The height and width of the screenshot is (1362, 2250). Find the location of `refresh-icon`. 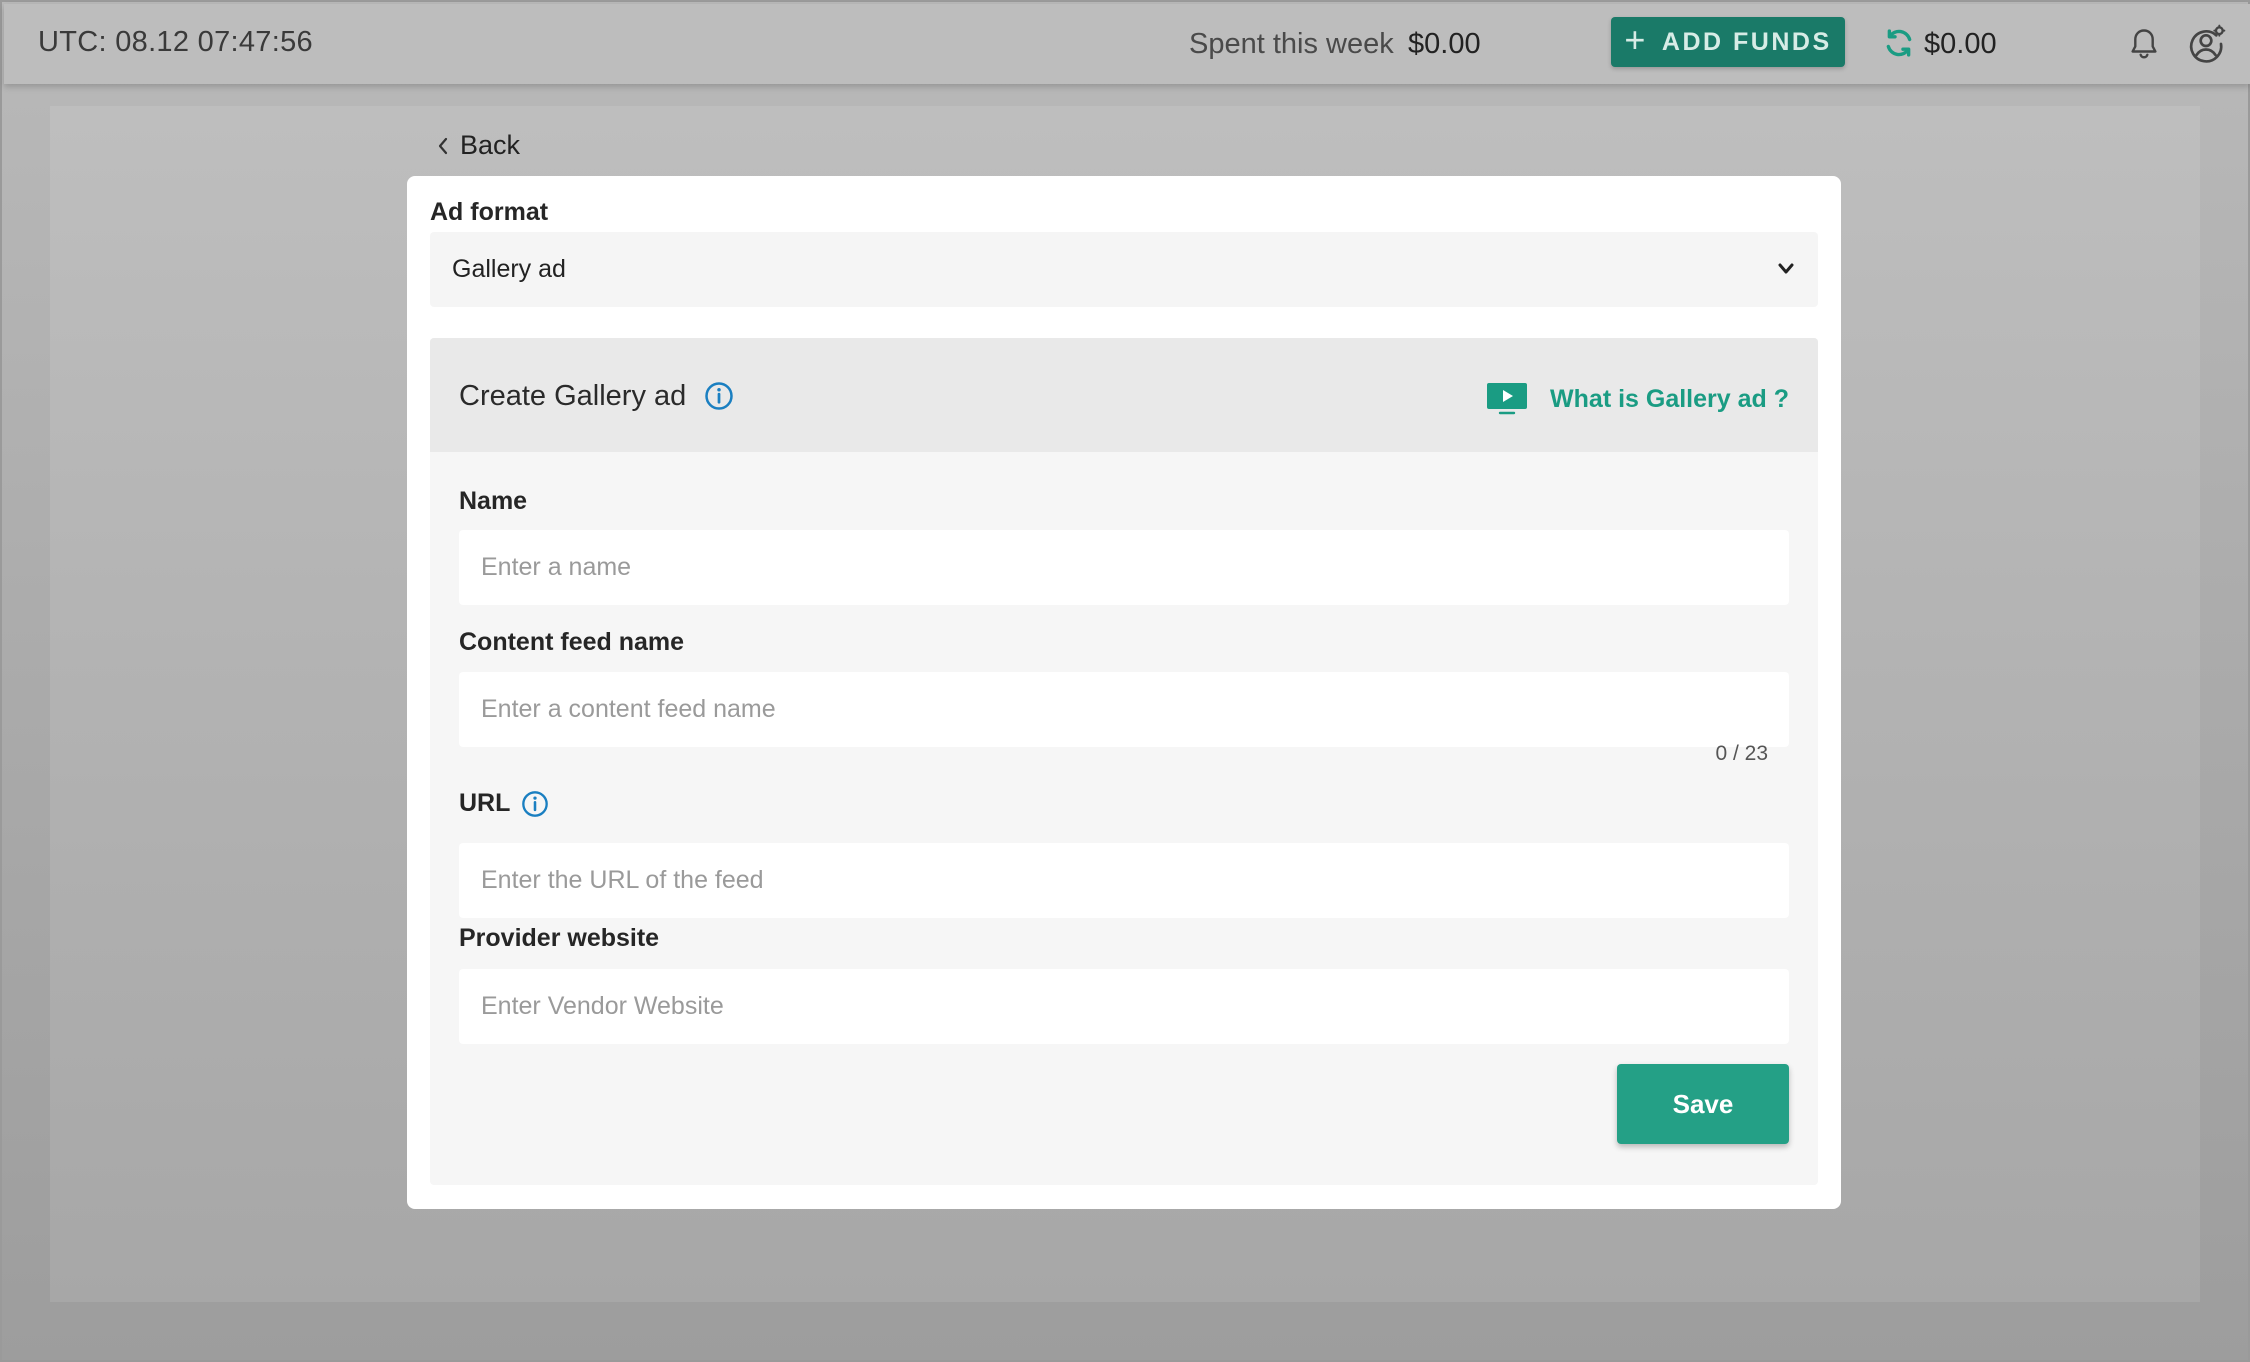

refresh-icon is located at coordinates (1899, 43).